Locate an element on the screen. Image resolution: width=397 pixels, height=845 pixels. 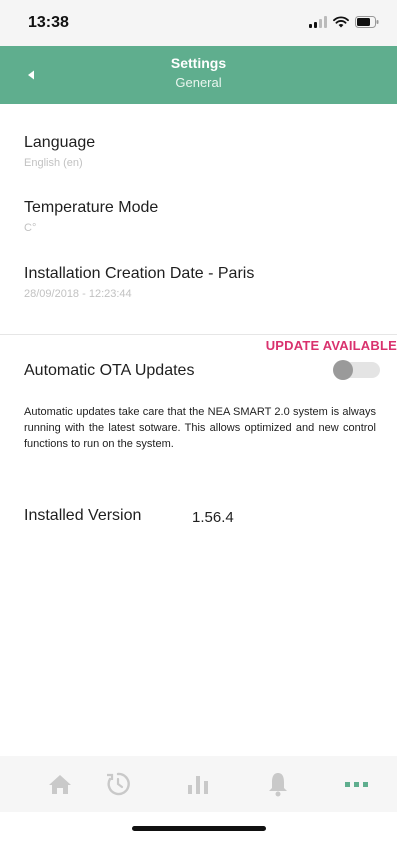
temperature-mode-setting: Temperature Mode C° is located at coordinates (91, 216).